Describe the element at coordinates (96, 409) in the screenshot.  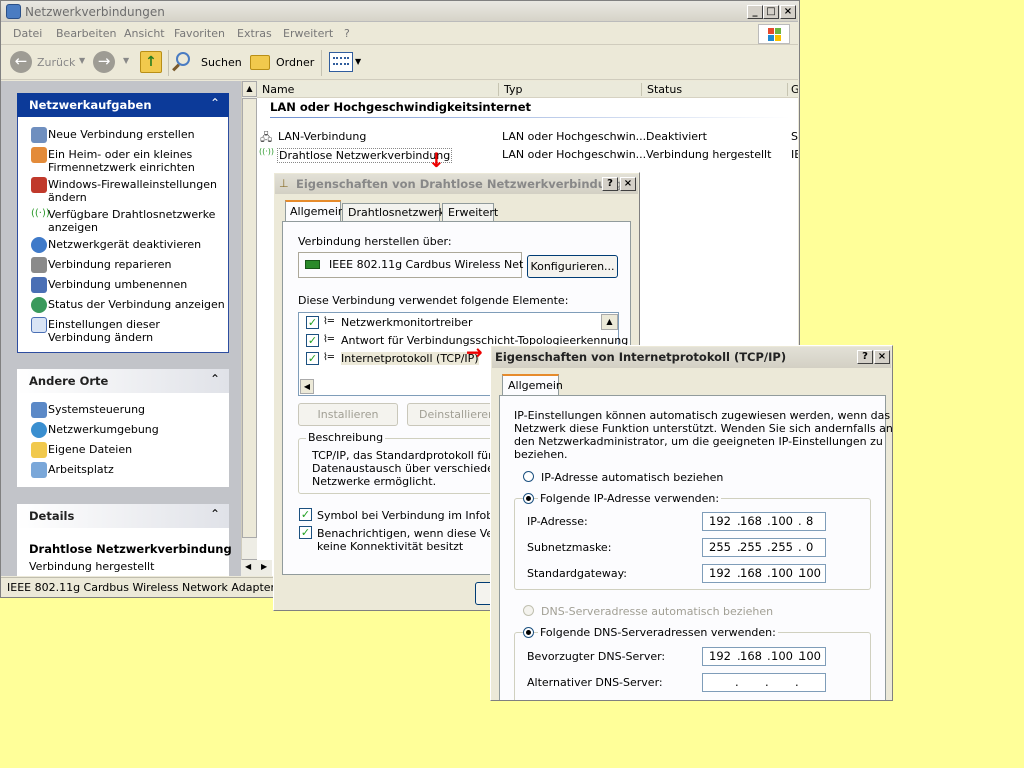
I see `place-control-panel: Systemsteuerung` at that location.